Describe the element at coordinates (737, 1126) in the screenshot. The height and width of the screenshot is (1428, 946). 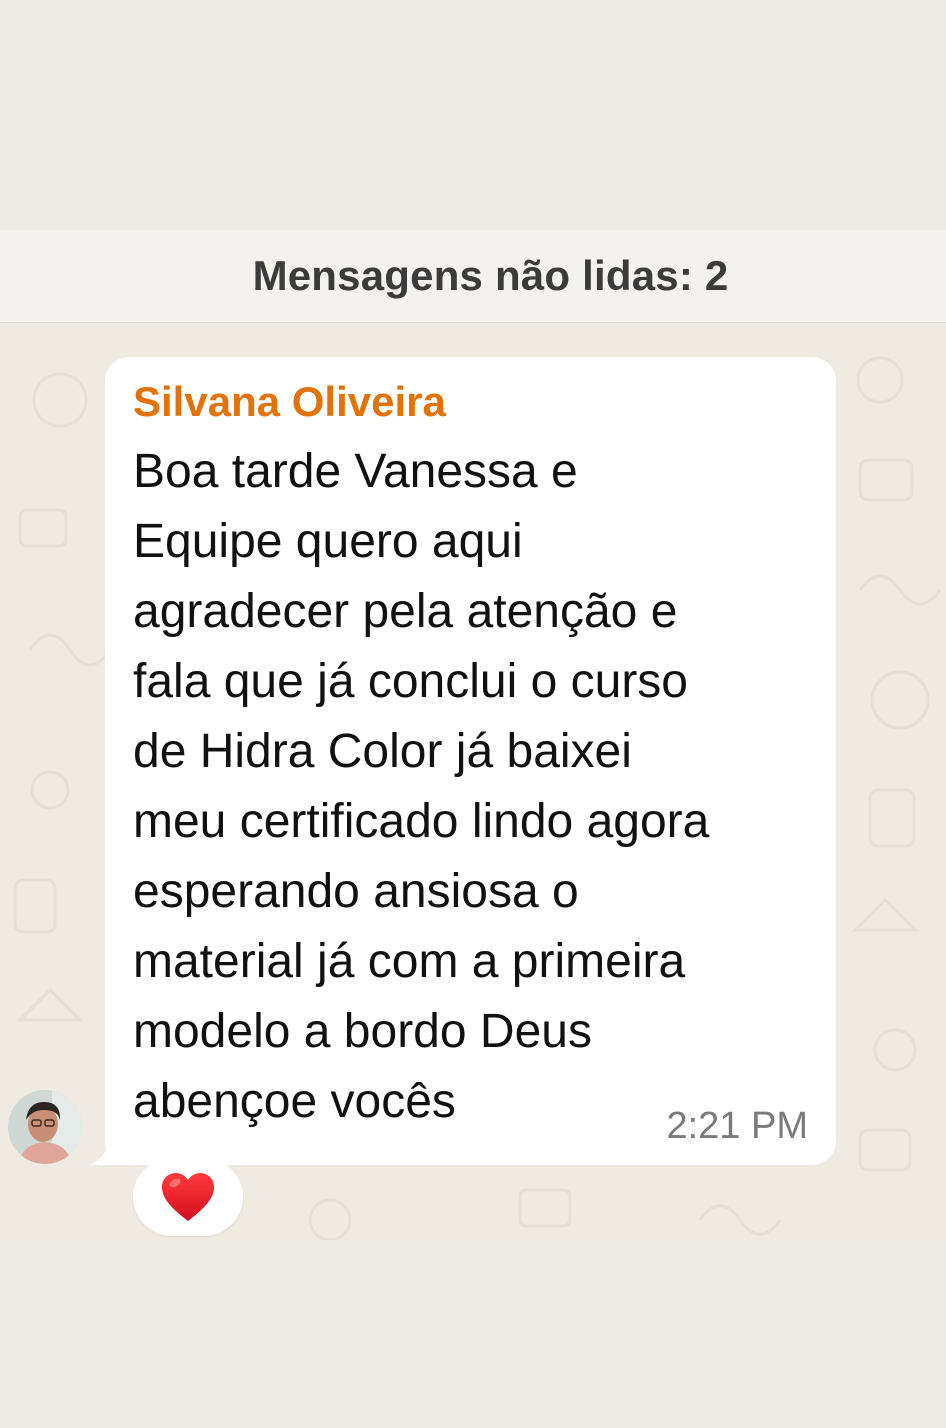
I see `message-timestamp: 2:21 PM` at that location.